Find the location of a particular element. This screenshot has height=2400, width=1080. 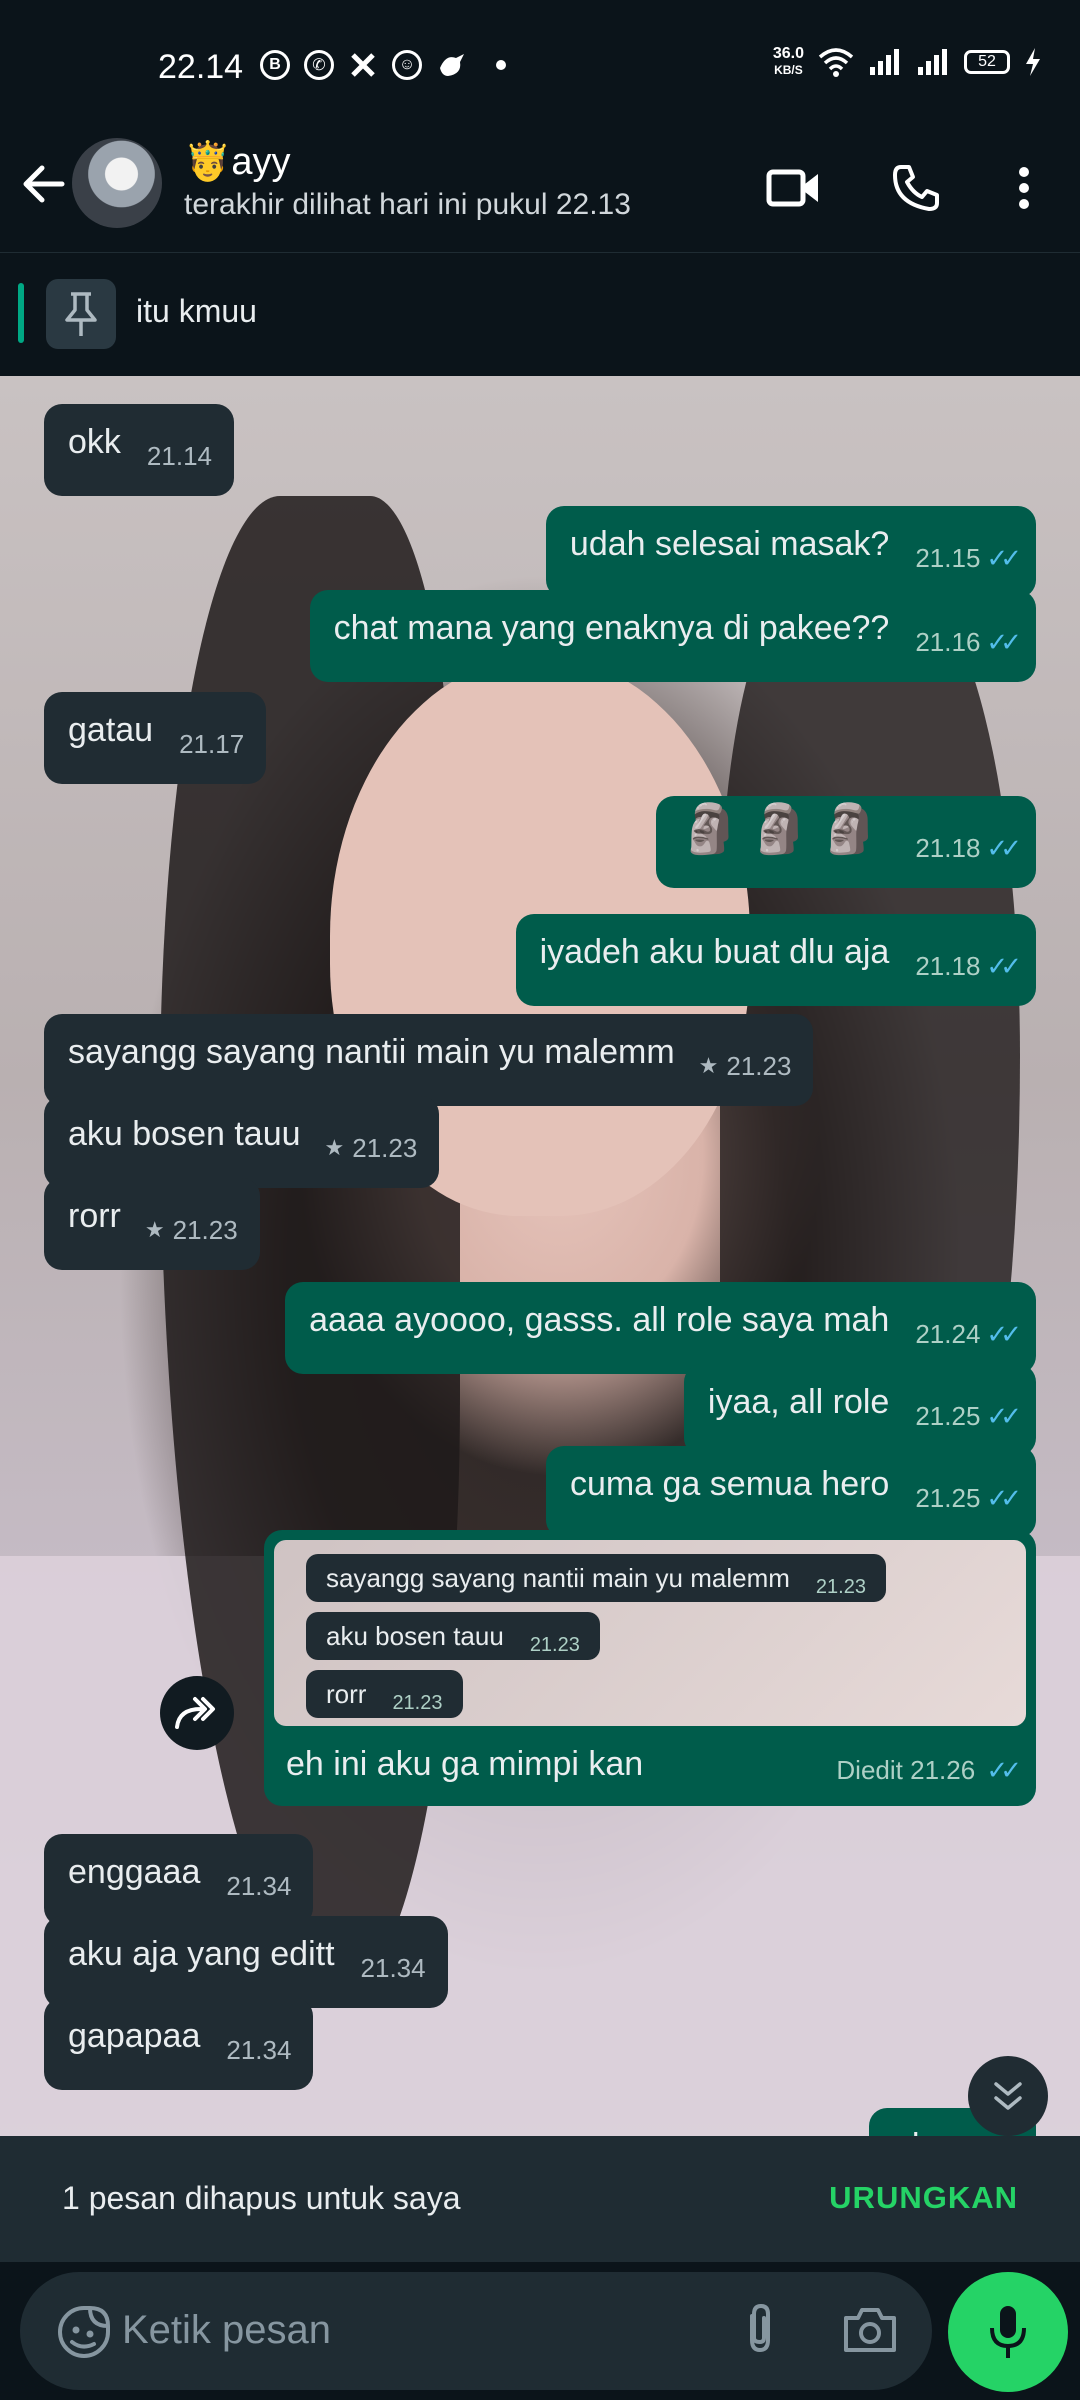

voice-call-button is located at coordinates (916, 188).